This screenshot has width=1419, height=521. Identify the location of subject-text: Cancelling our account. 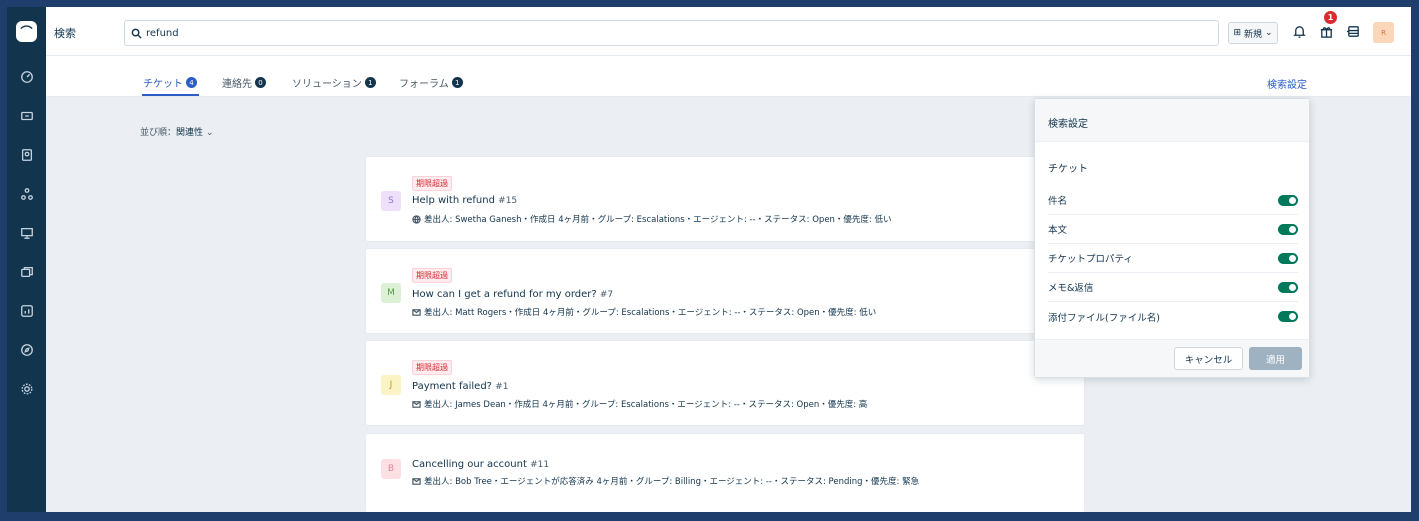
(469, 464).